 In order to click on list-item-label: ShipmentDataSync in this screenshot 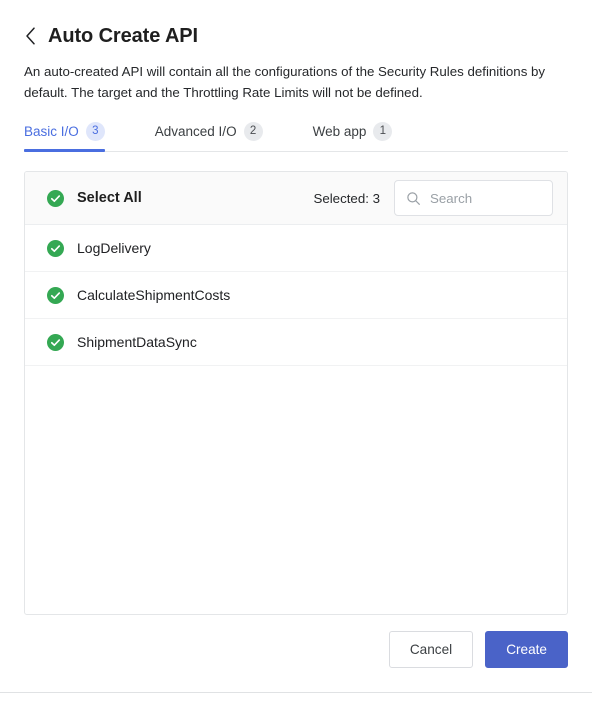, I will do `click(137, 342)`.